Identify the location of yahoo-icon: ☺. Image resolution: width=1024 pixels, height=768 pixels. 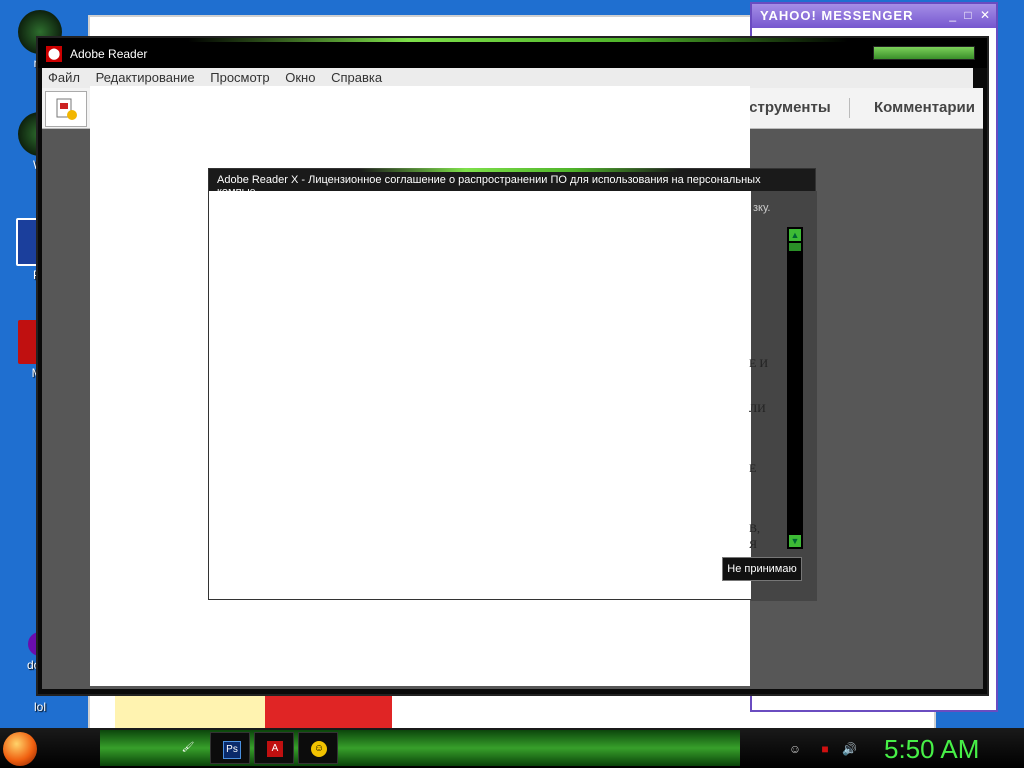
(319, 749).